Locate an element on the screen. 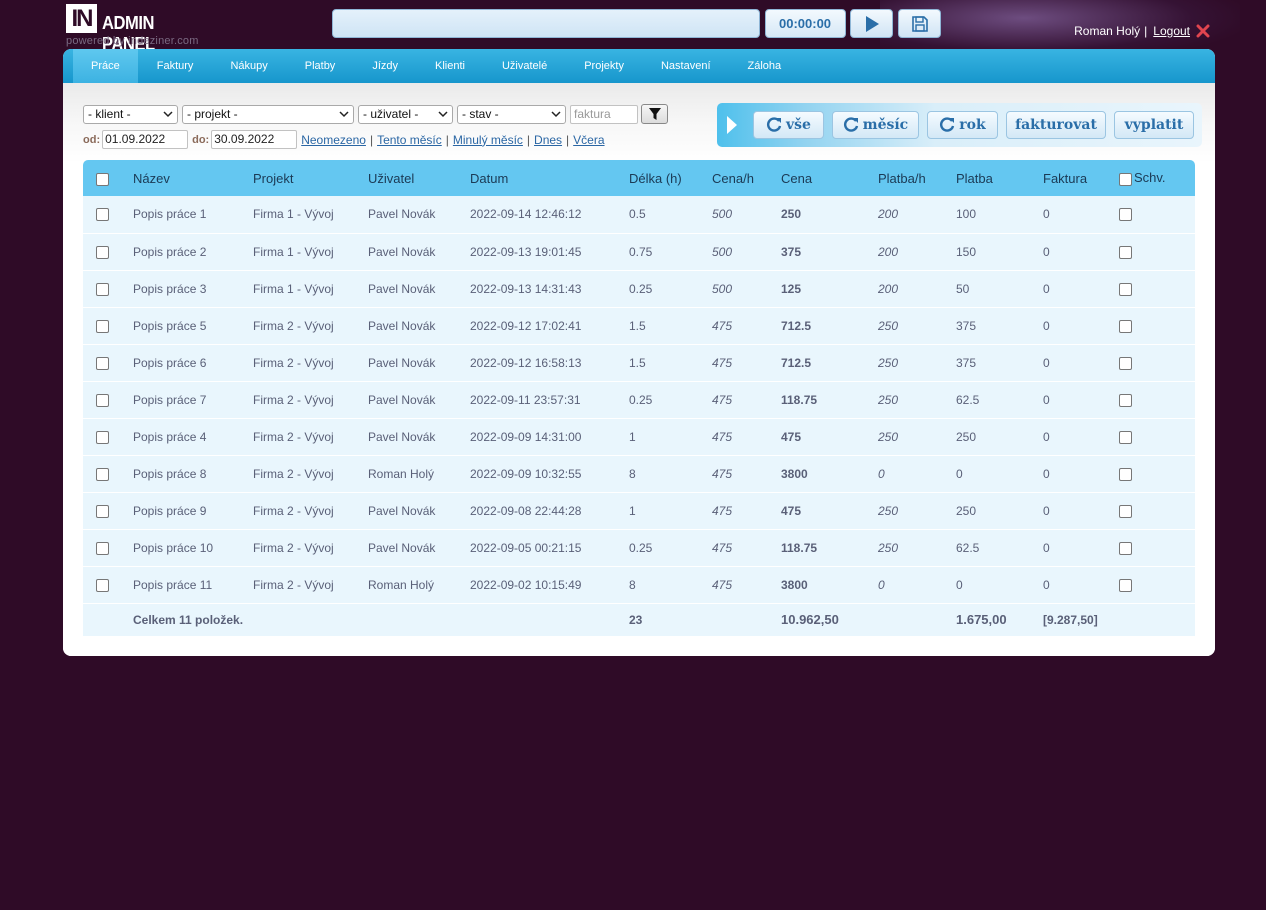  link-yesterday: Včera is located at coordinates (588, 140).